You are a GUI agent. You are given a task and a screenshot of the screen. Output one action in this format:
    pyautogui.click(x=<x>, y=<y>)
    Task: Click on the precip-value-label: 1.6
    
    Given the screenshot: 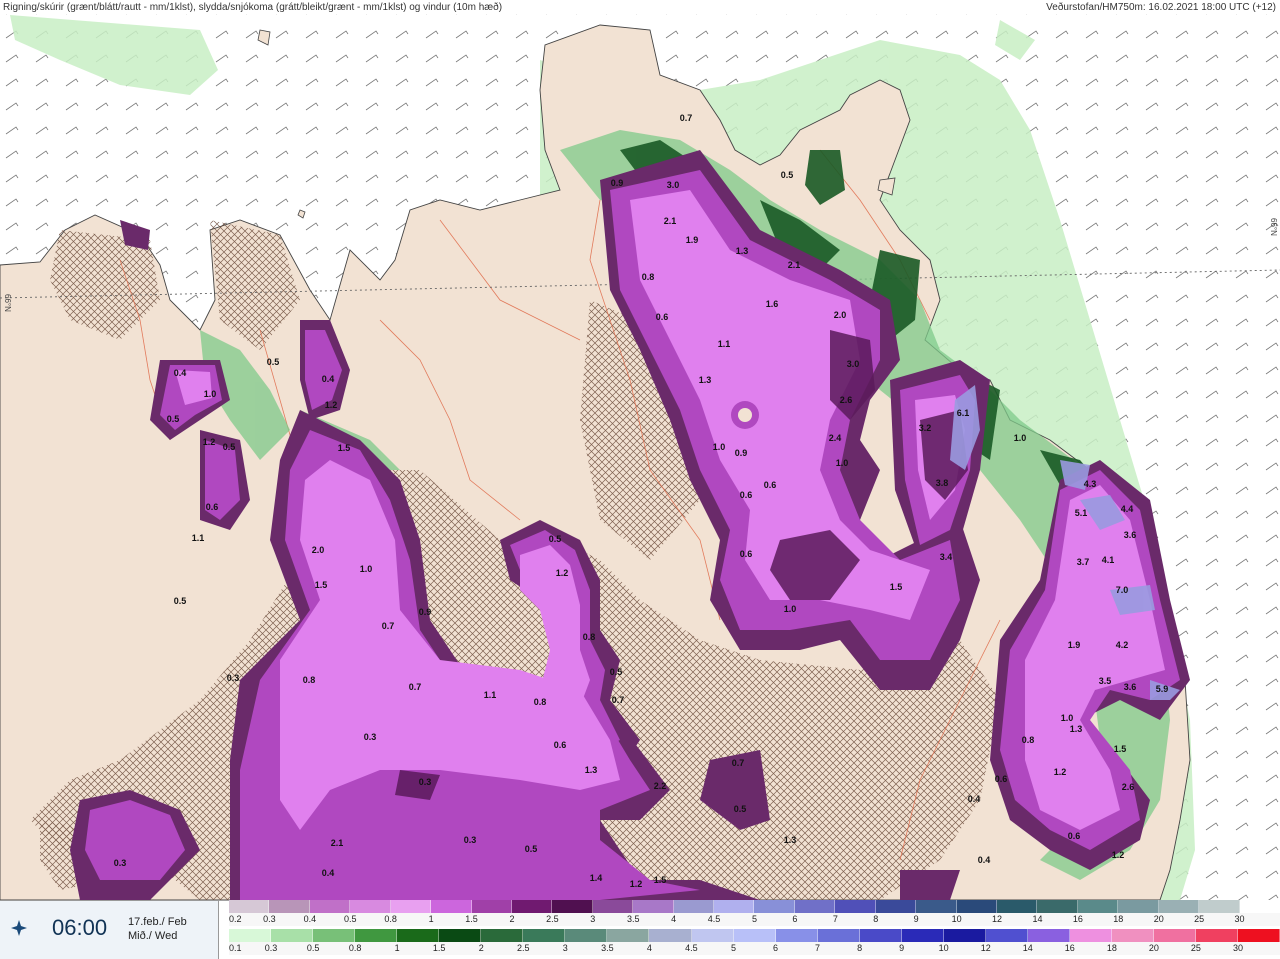 What is the action you would take?
    pyautogui.click(x=772, y=304)
    